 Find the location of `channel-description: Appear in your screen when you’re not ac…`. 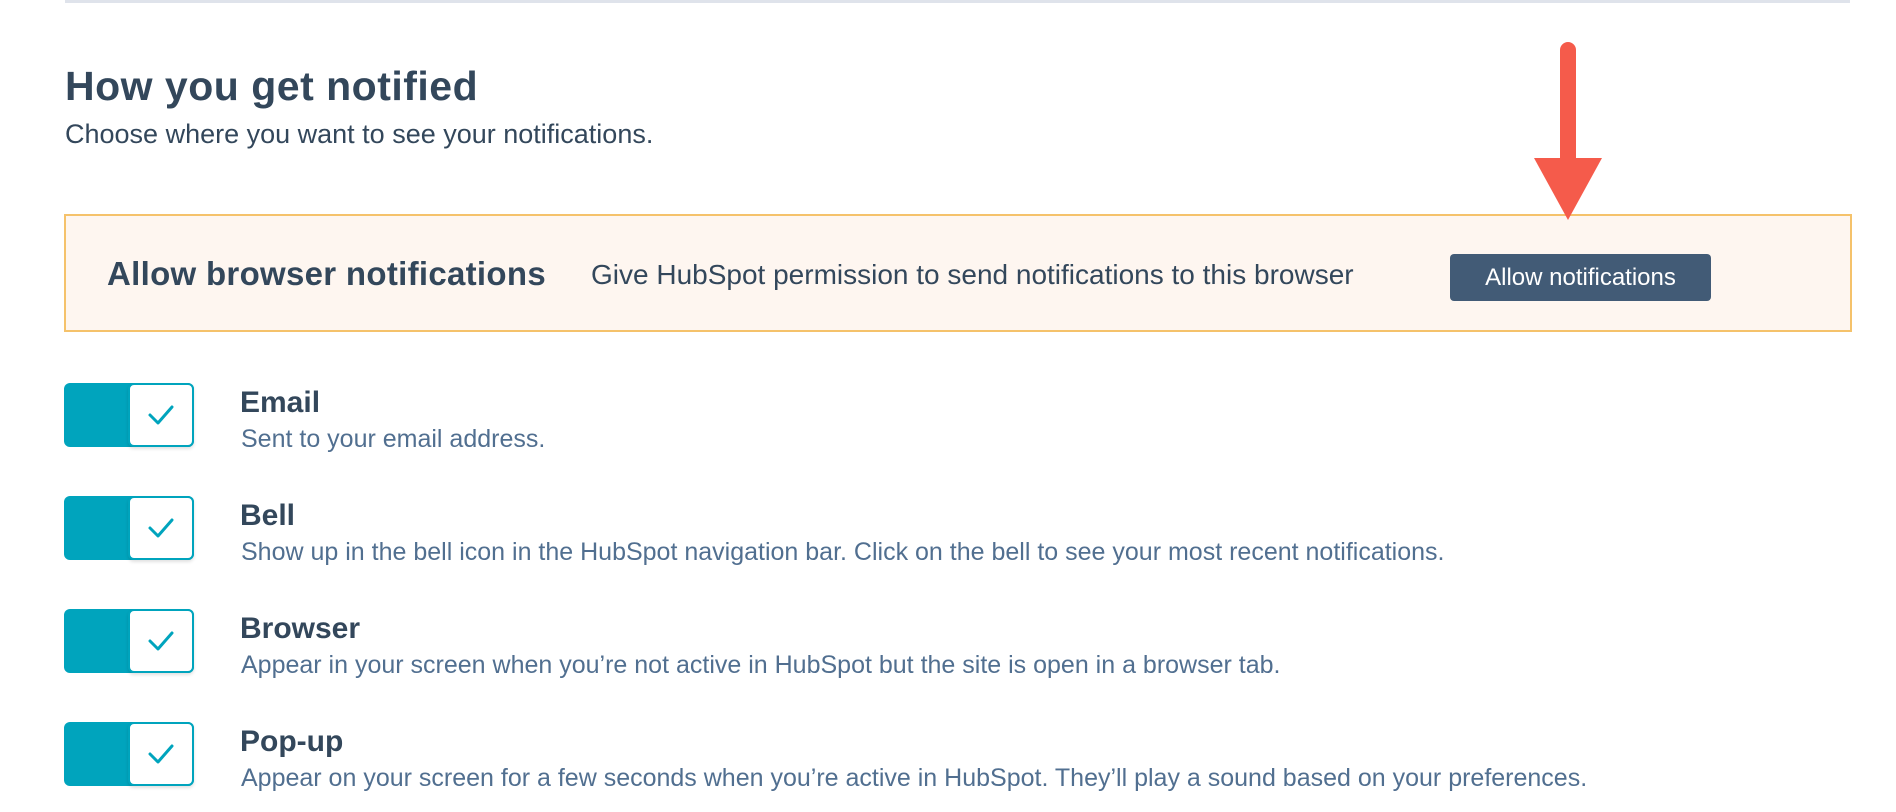

channel-description: Appear in your screen when you’re not ac… is located at coordinates (761, 665).